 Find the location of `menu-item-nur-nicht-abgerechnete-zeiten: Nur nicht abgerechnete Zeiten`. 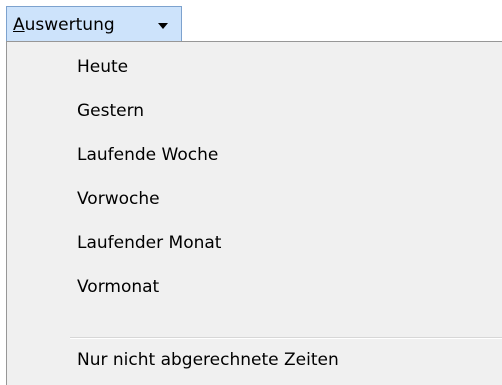

menu-item-nur-nicht-abgerechnete-zeiten: Nur nicht abgerechnete Zeiten is located at coordinates (254, 360).